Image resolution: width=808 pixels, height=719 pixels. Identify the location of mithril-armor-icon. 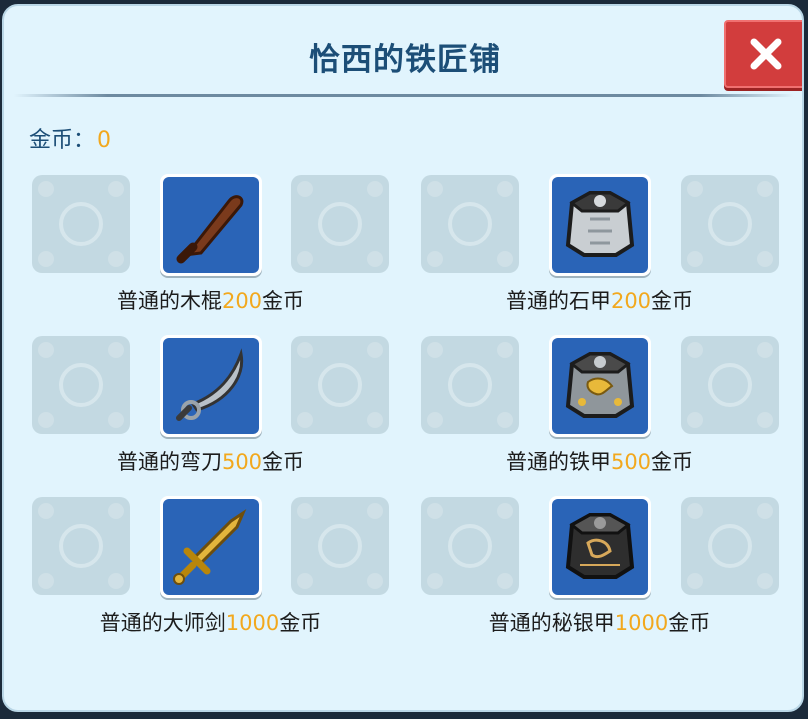
(600, 546).